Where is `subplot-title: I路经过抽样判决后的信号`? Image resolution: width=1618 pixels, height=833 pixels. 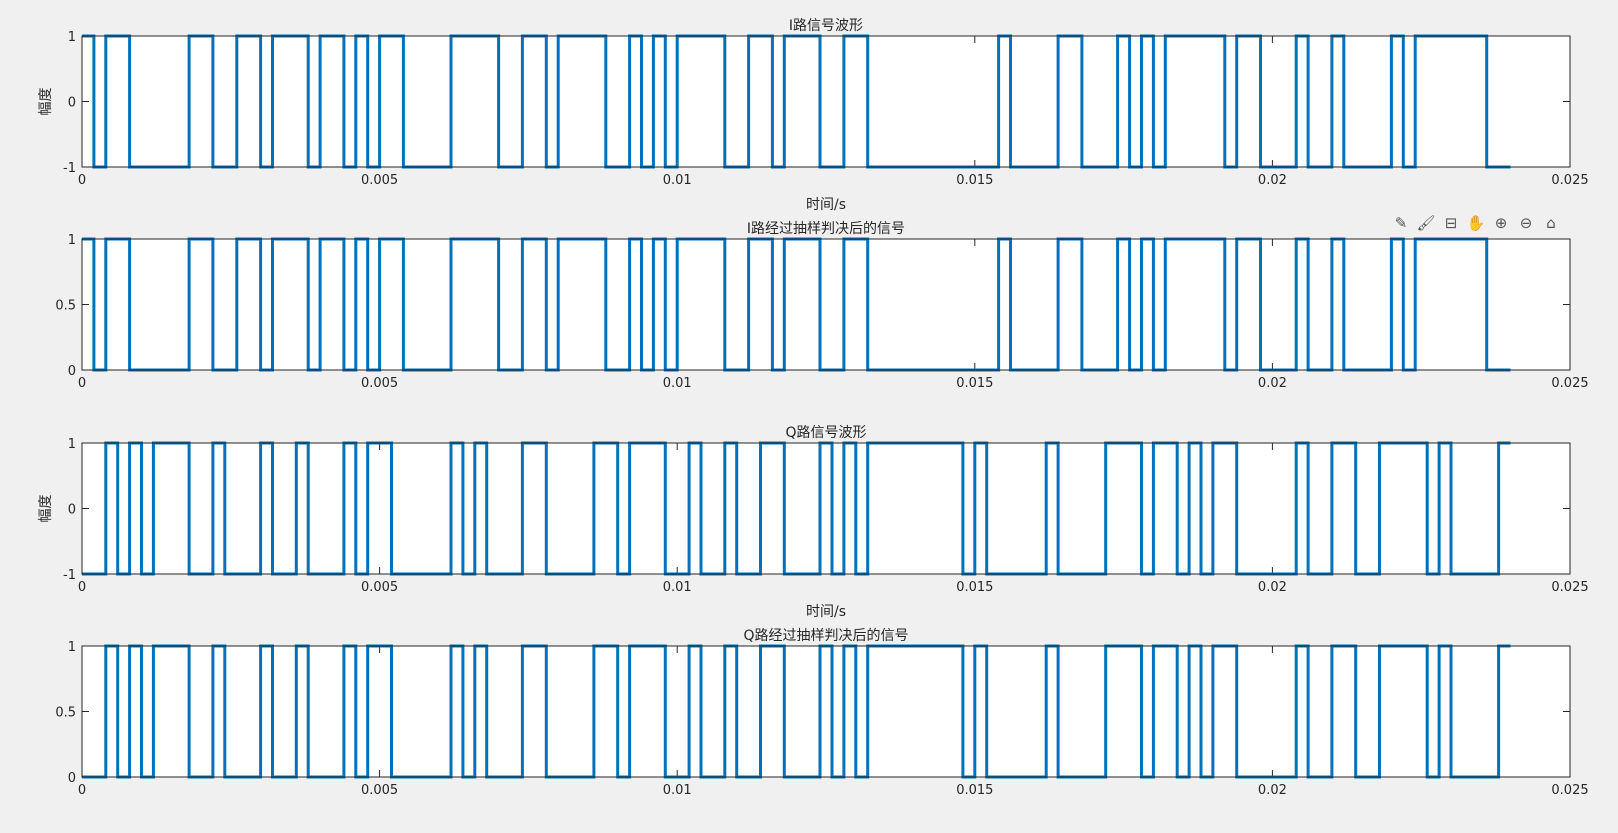
subplot-title: I路经过抽样判决后的信号 is located at coordinates (826, 229).